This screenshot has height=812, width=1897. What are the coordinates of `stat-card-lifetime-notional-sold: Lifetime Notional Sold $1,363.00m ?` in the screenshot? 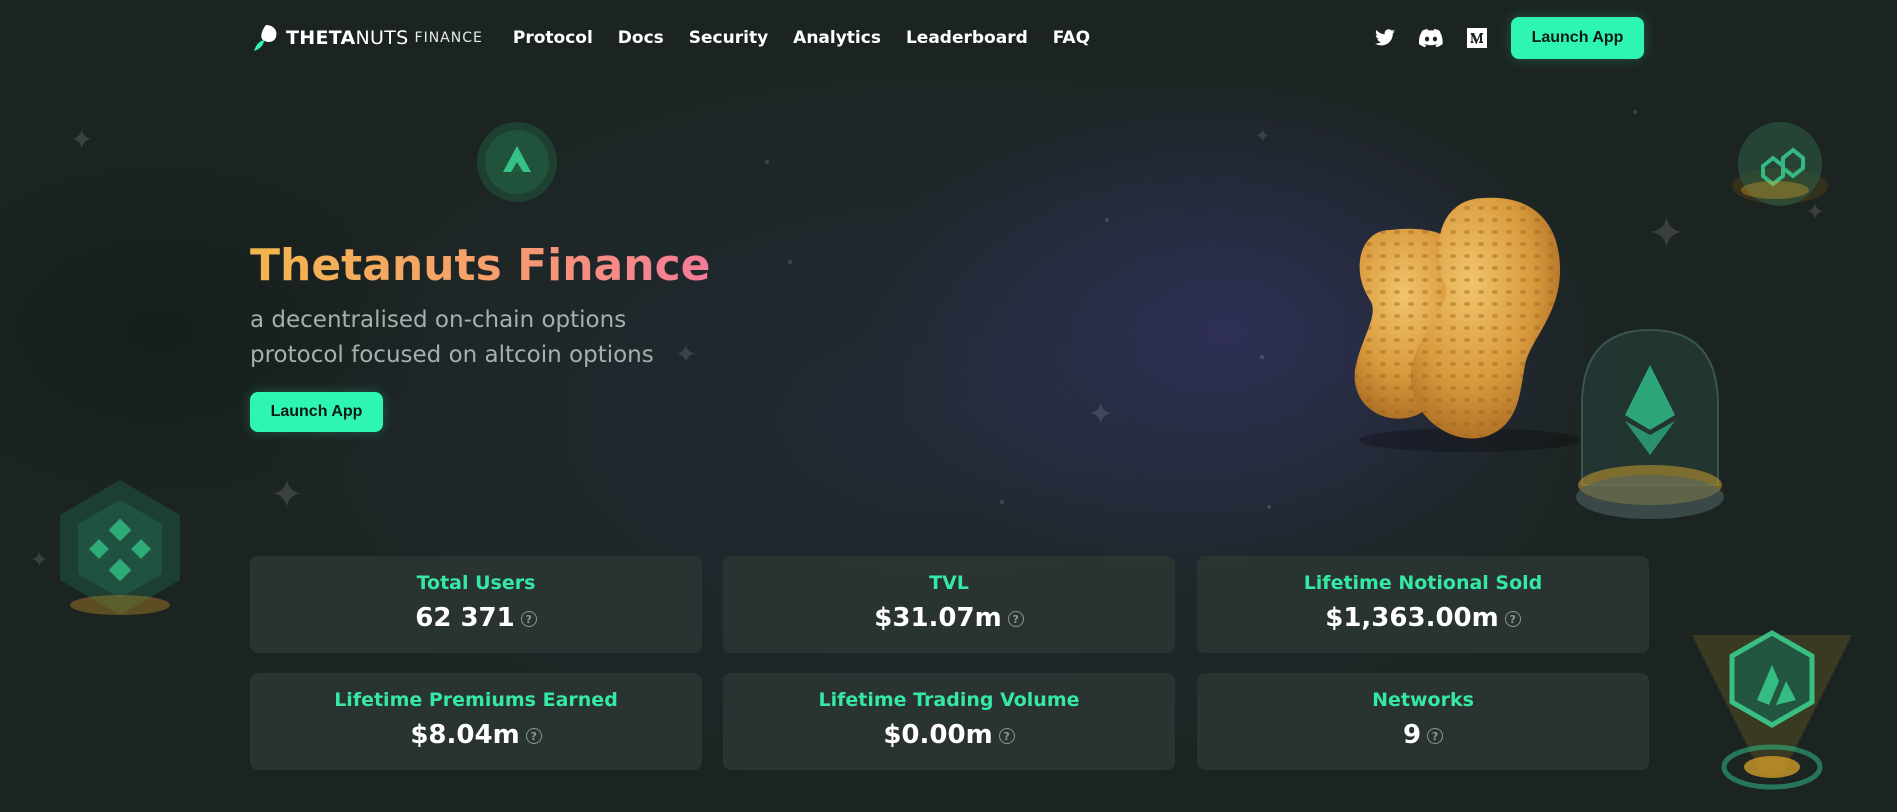 It's located at (1423, 604).